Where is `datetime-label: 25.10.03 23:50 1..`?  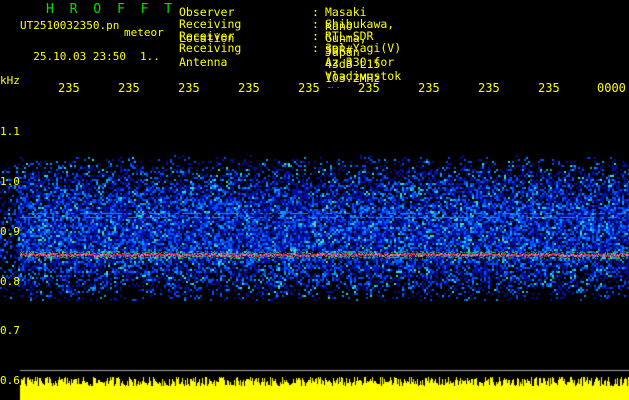 datetime-label: 25.10.03 23:50 1.. is located at coordinates (90, 51).